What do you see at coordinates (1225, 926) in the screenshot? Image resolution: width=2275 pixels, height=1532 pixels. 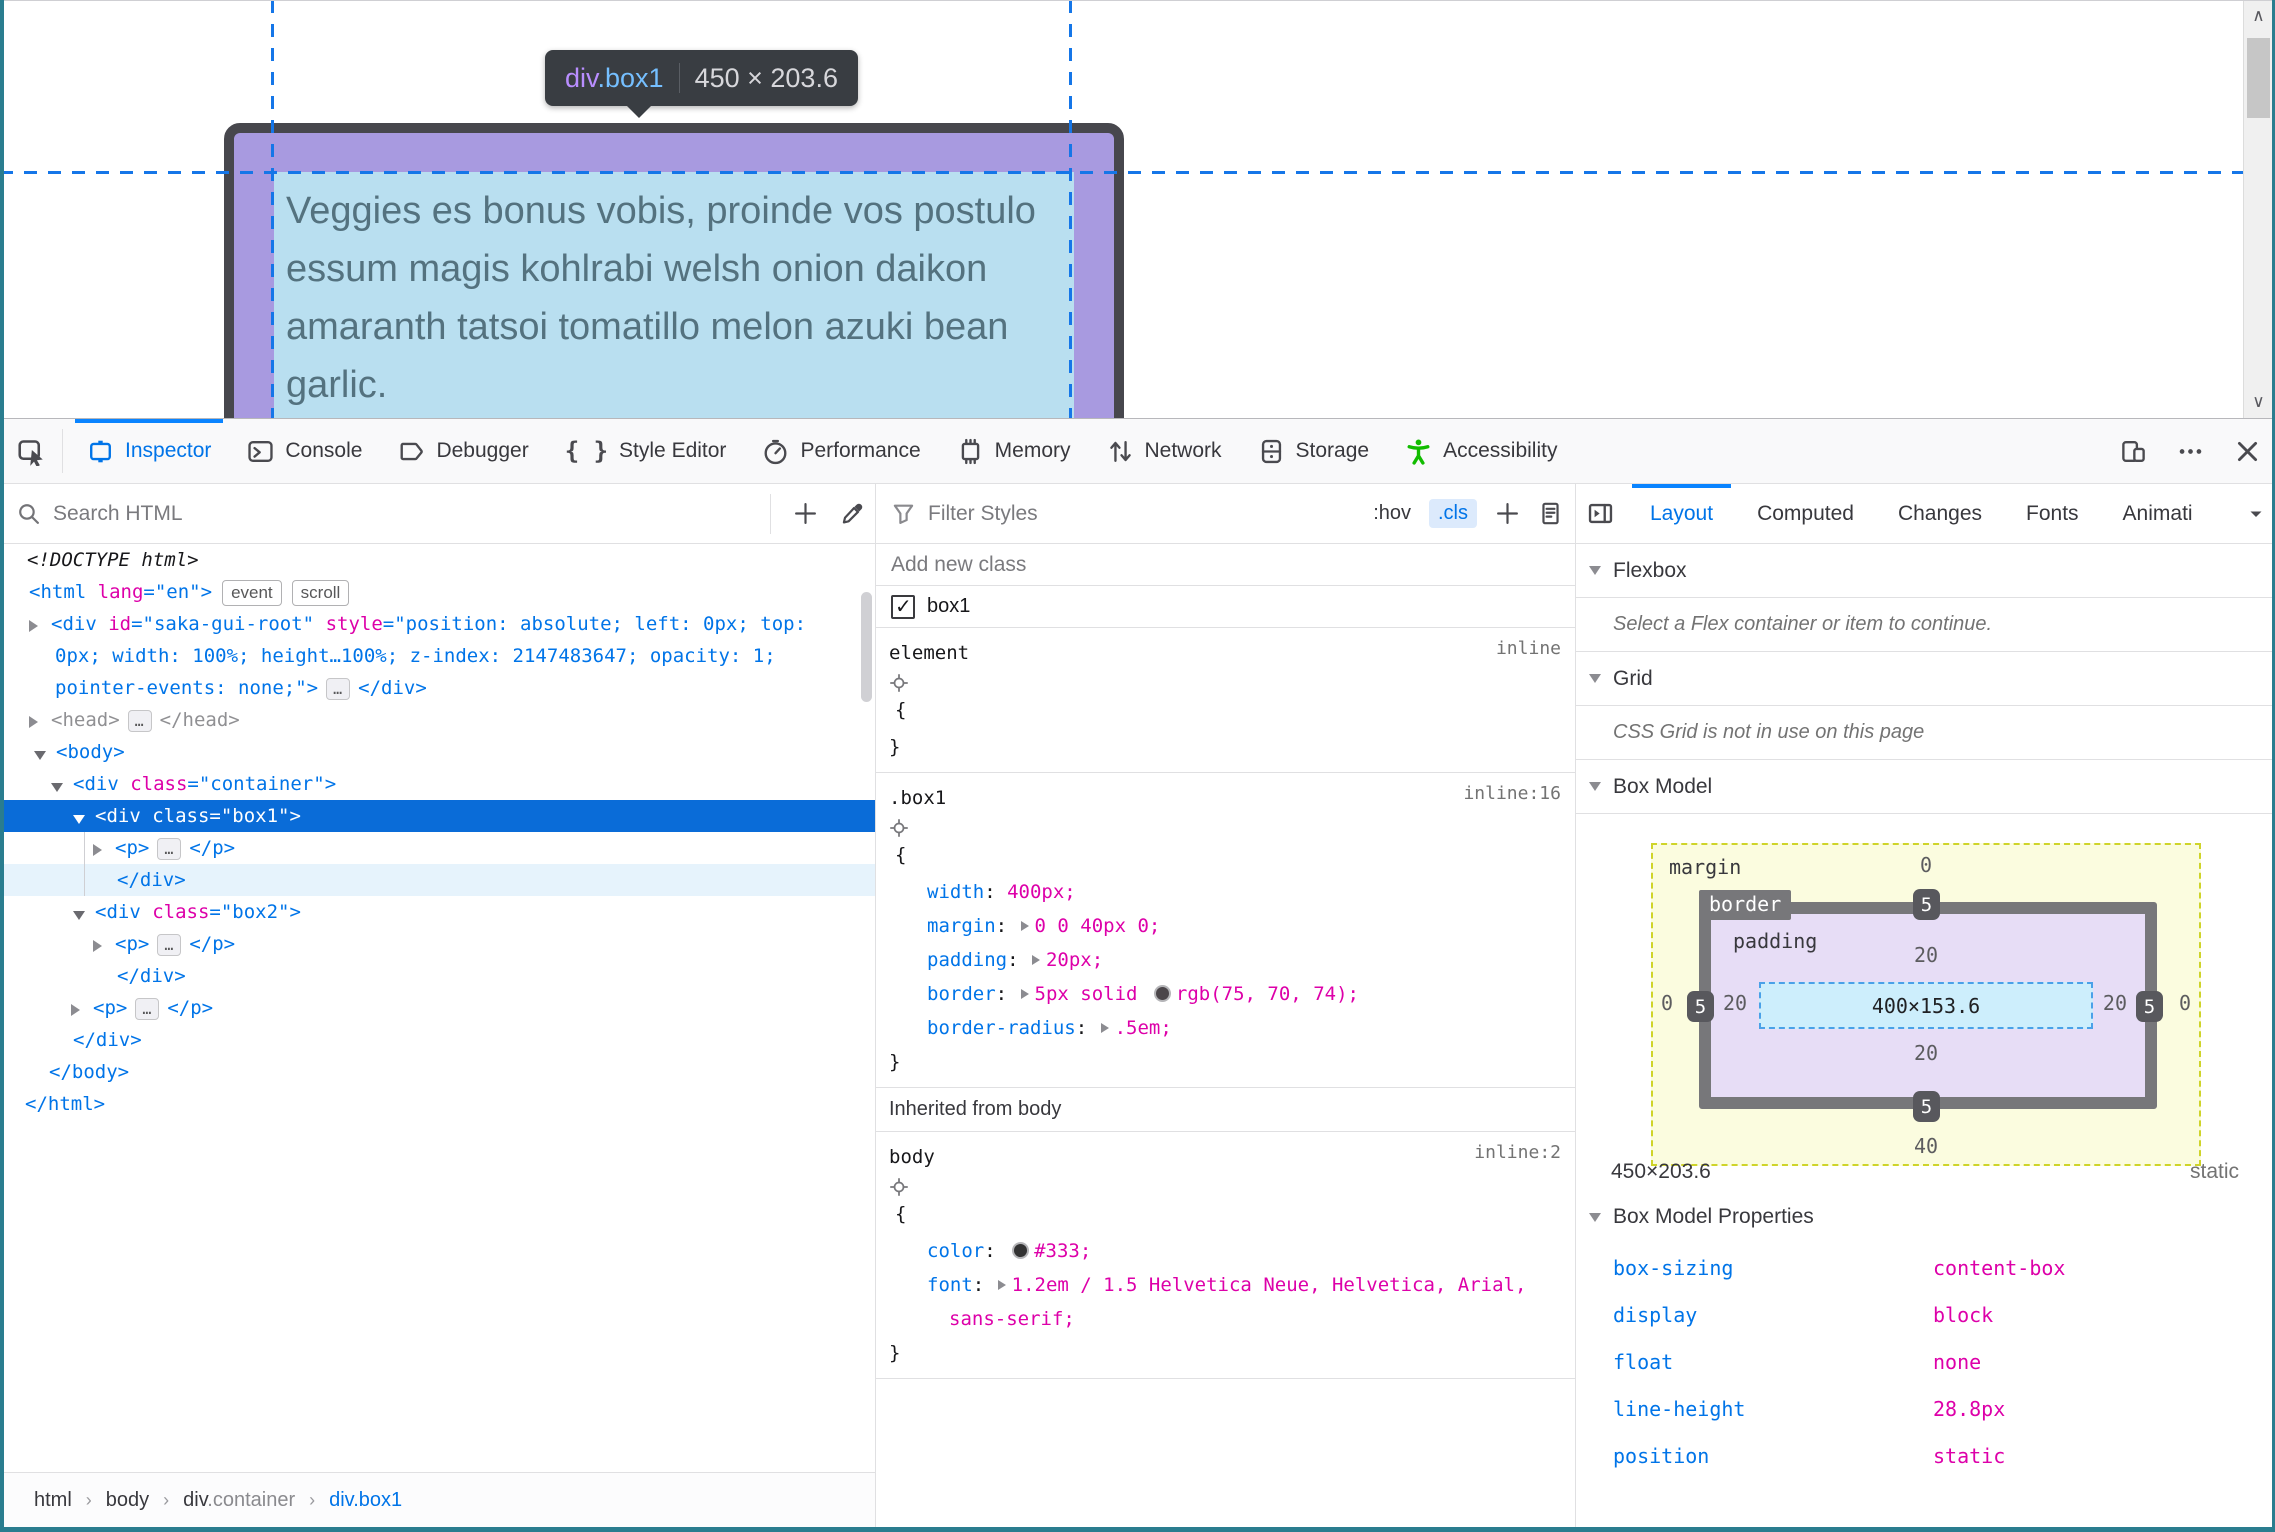 I see `css-declaration: margin: 0 0 40px 0;` at bounding box center [1225, 926].